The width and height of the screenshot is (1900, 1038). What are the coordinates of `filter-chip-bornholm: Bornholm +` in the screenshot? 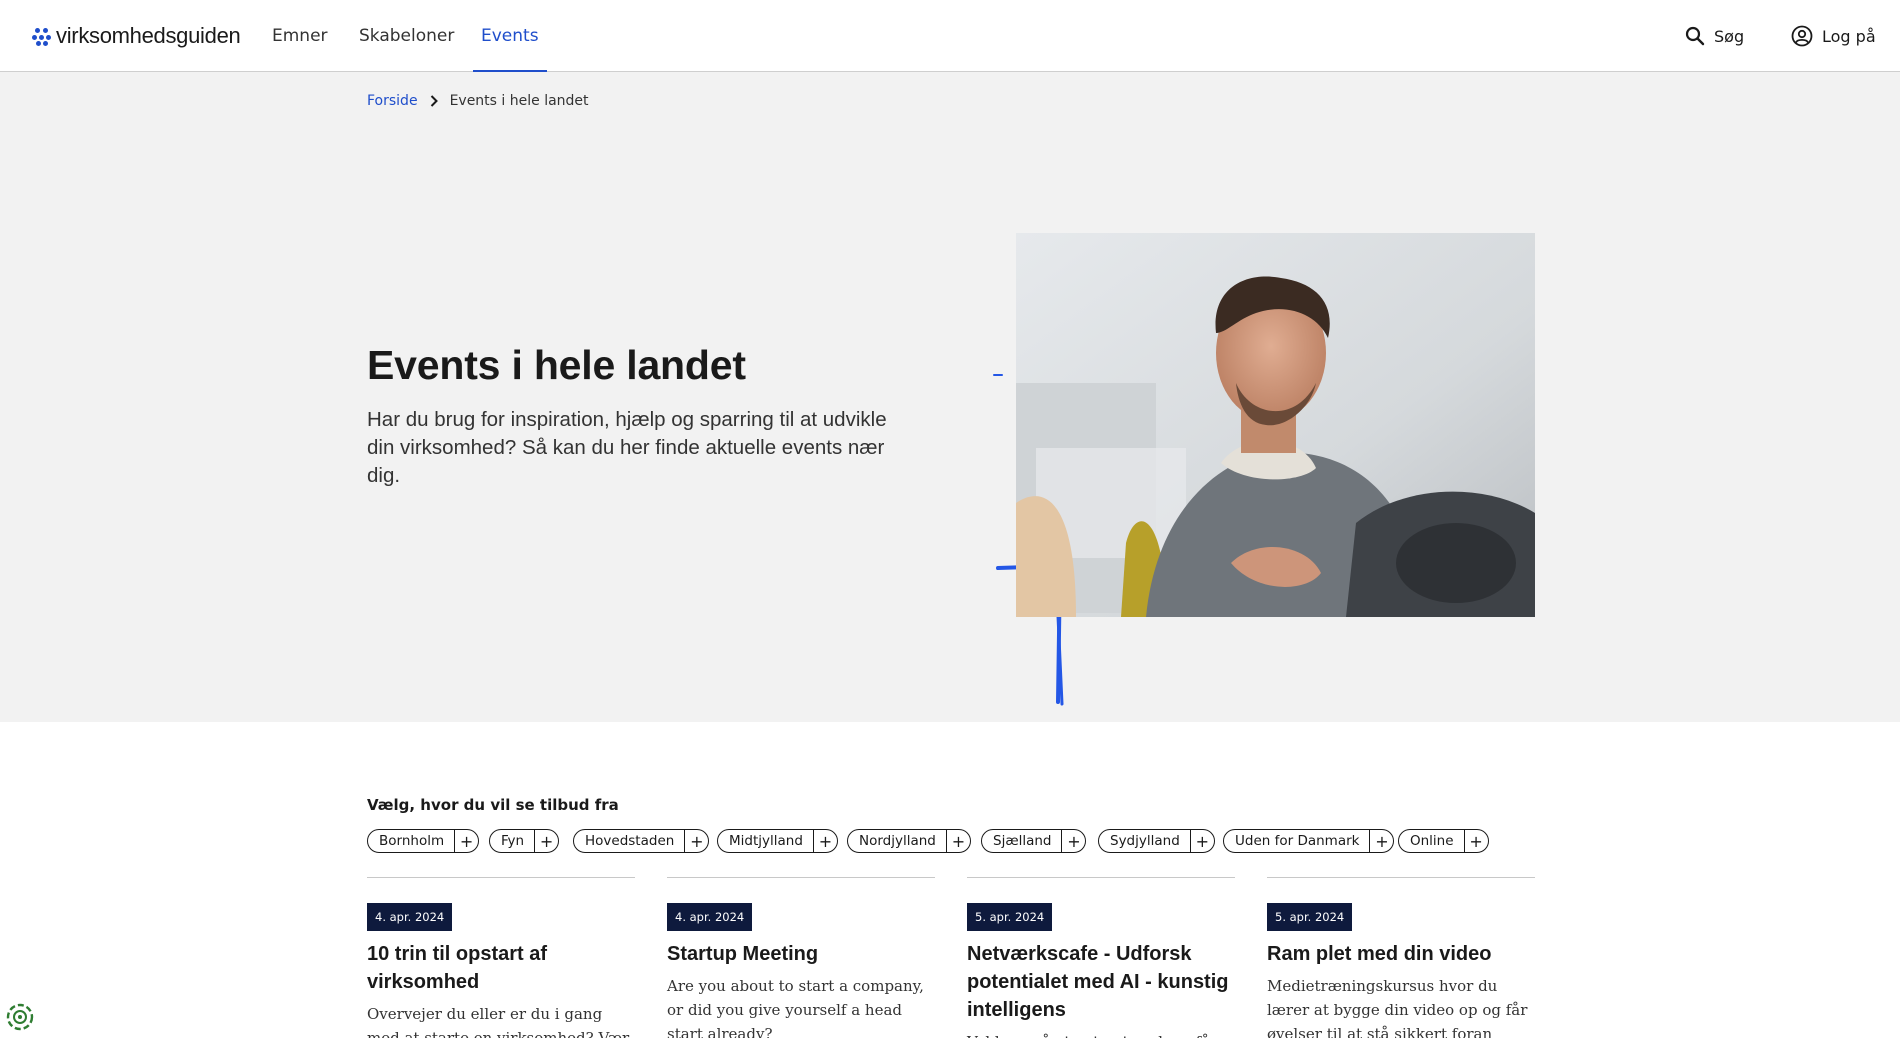 It's located at (423, 841).